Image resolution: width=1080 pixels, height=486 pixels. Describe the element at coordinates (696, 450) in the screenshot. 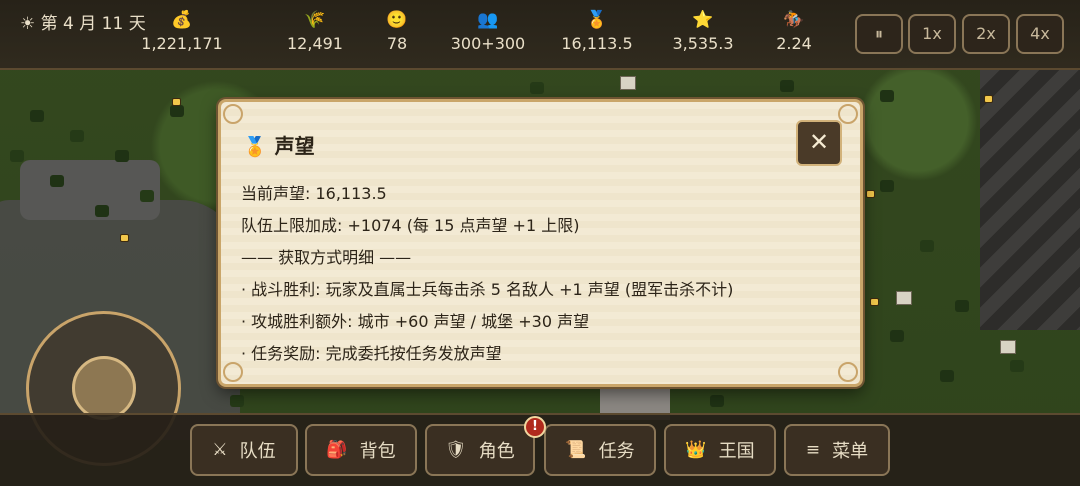

I see `crown-icon: 👑` at that location.